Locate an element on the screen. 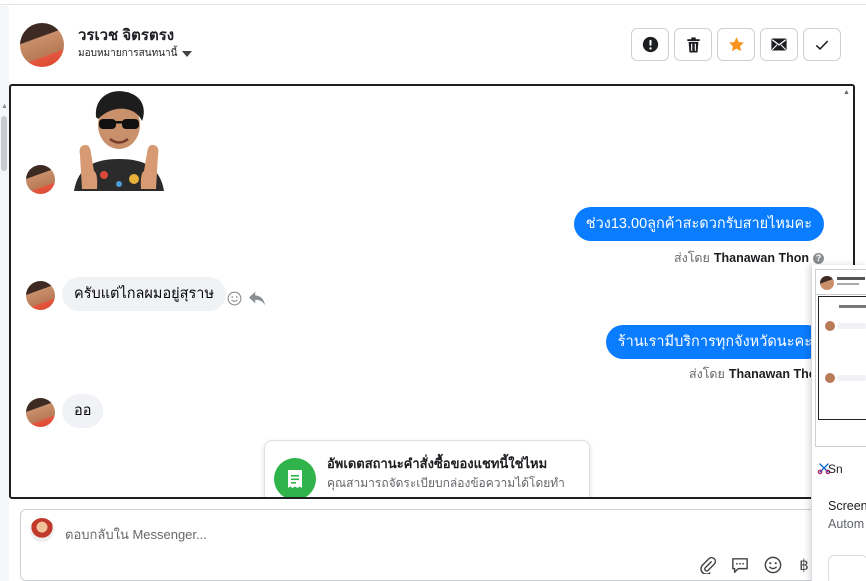 The image size is (866, 581). smiley-reaction-icon is located at coordinates (234, 298).